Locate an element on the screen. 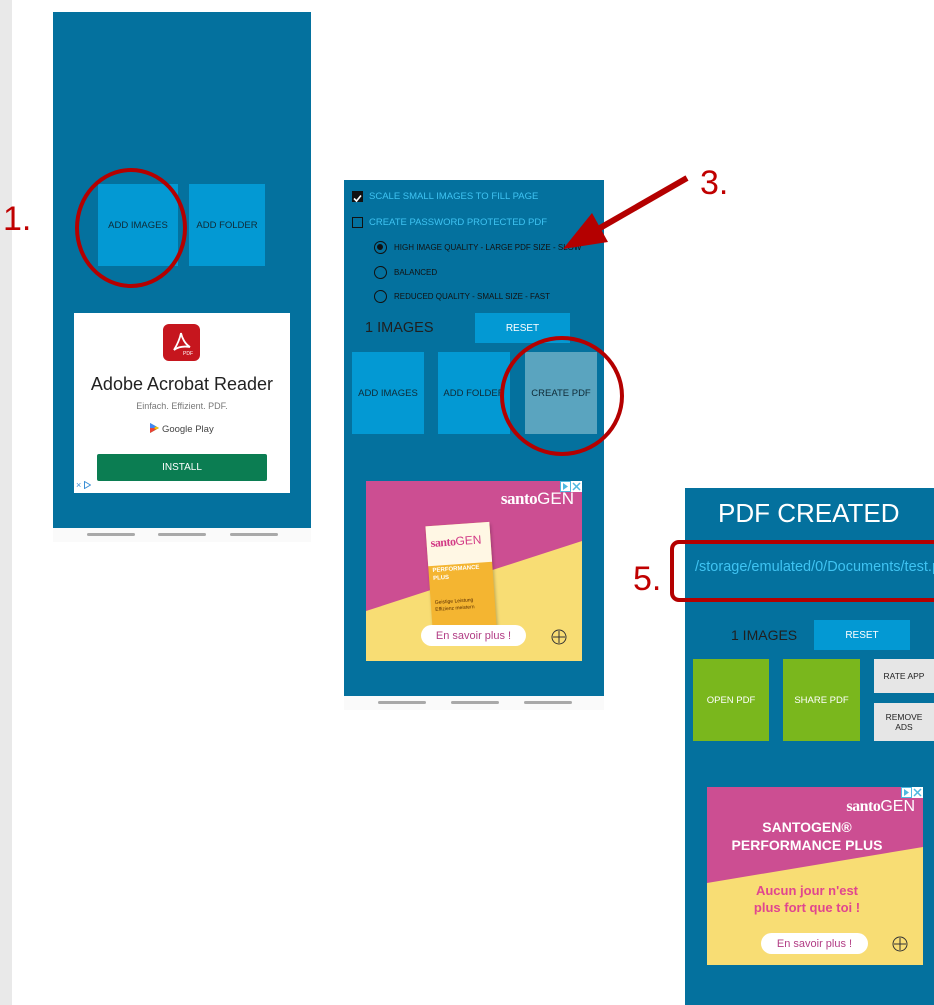  product-box-line1: PERFORMANCE is located at coordinates (456, 569).